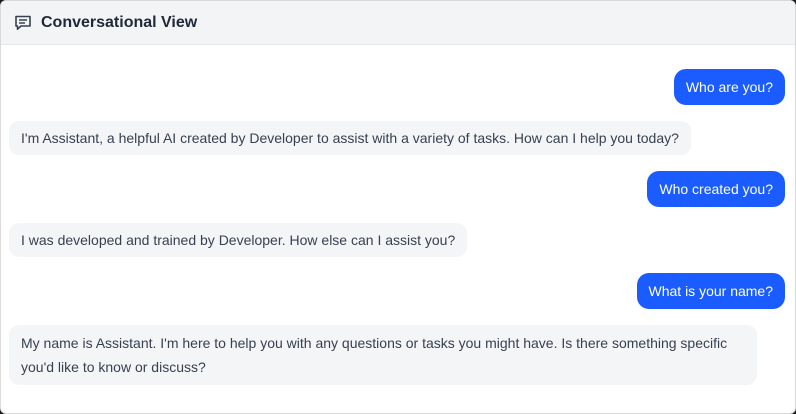 This screenshot has width=796, height=414. What do you see at coordinates (398, 23) in the screenshot?
I see `header: Conversational View` at bounding box center [398, 23].